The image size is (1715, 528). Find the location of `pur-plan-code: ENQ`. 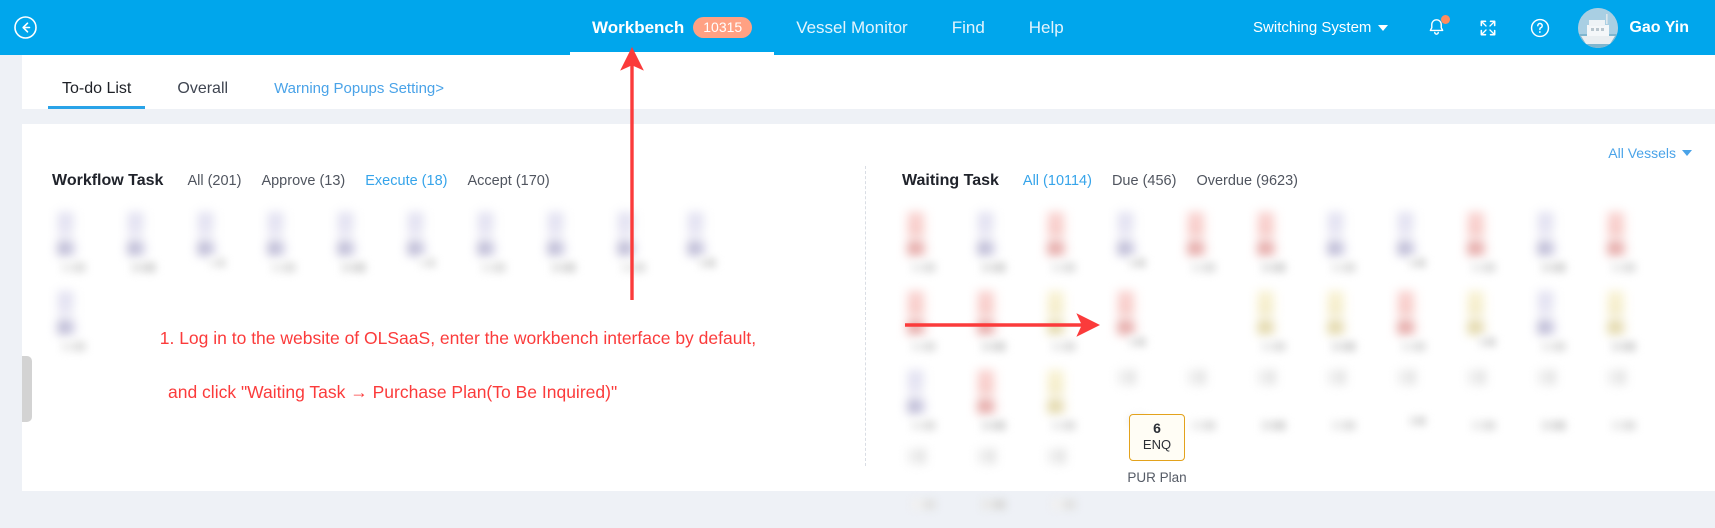

pur-plan-code: ENQ is located at coordinates (1157, 445).